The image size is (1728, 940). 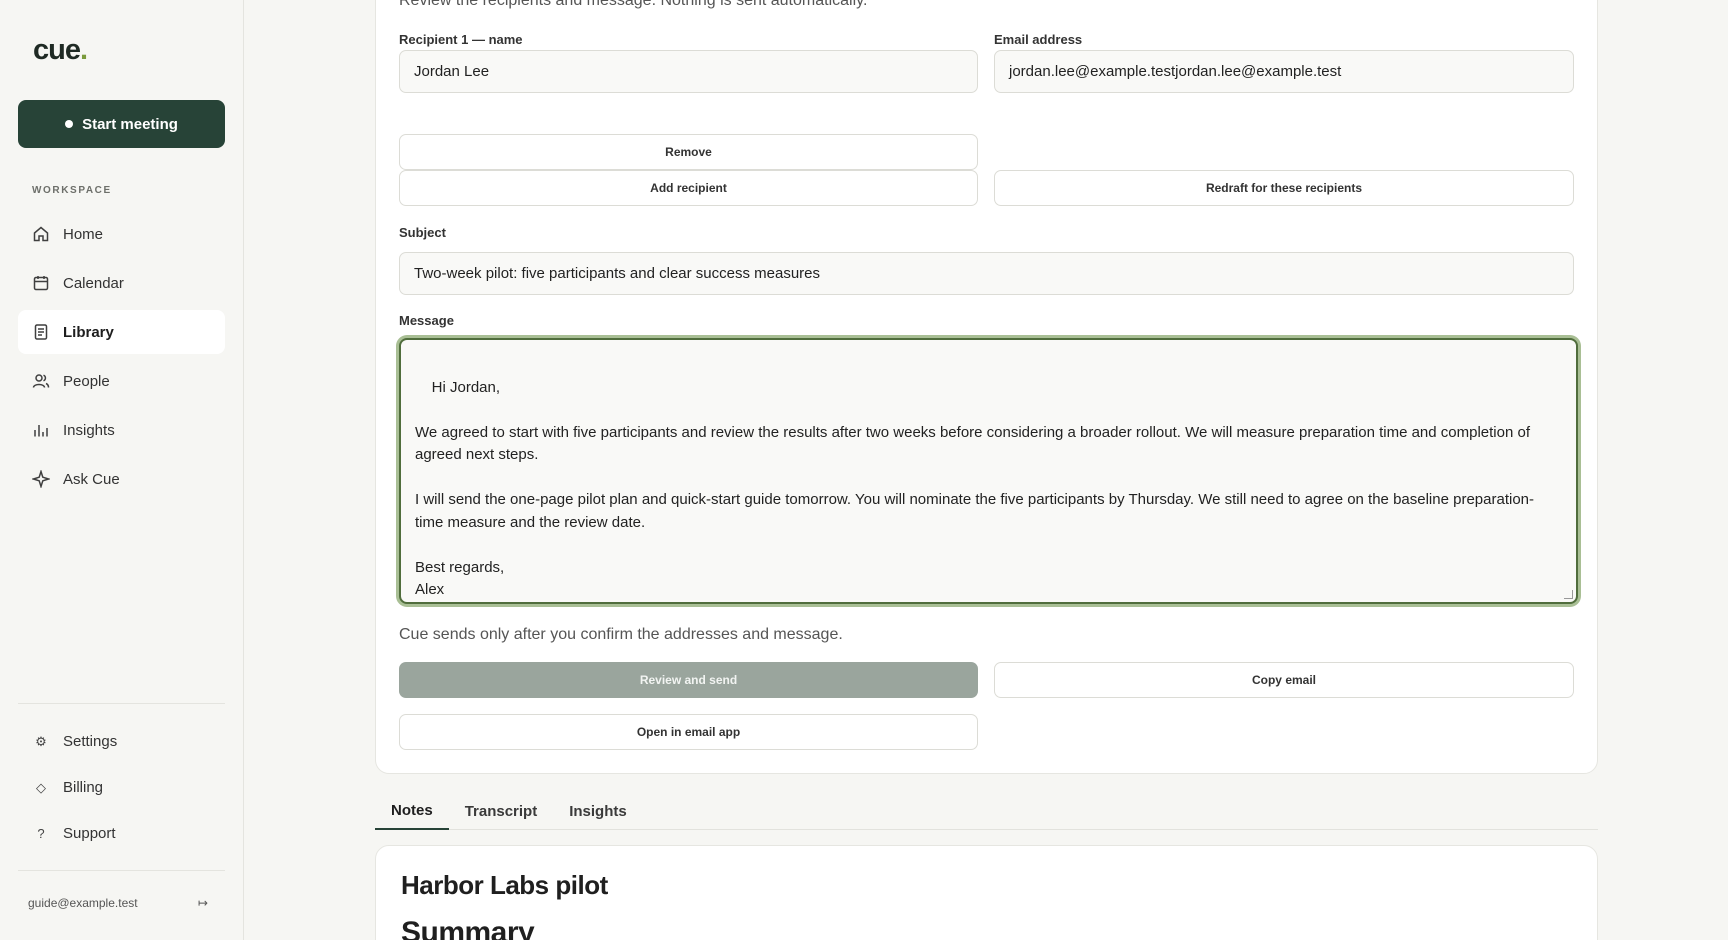 I want to click on home-icon, so click(x=41, y=234).